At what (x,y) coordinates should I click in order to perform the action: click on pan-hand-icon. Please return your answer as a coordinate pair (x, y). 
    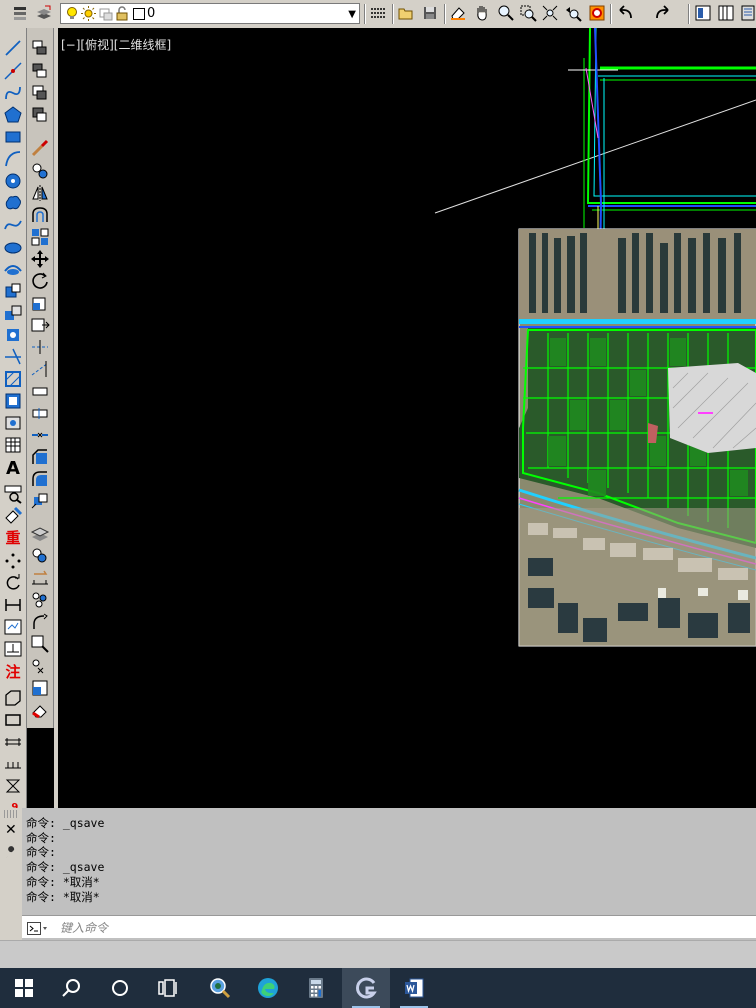
    Looking at the image, I should click on (482, 13).